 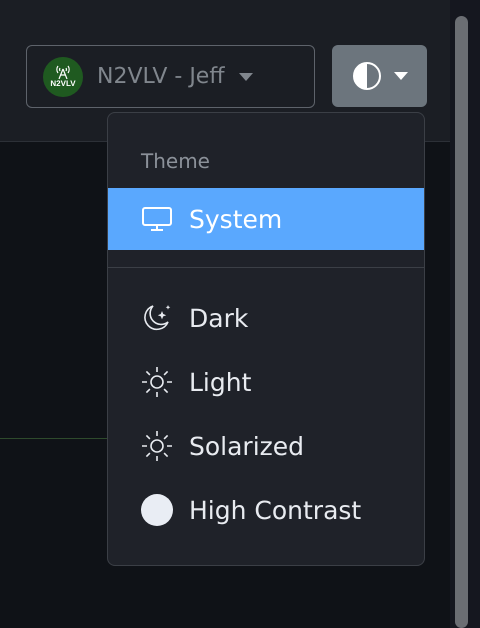 I want to click on circle-icon, so click(x=156, y=510).